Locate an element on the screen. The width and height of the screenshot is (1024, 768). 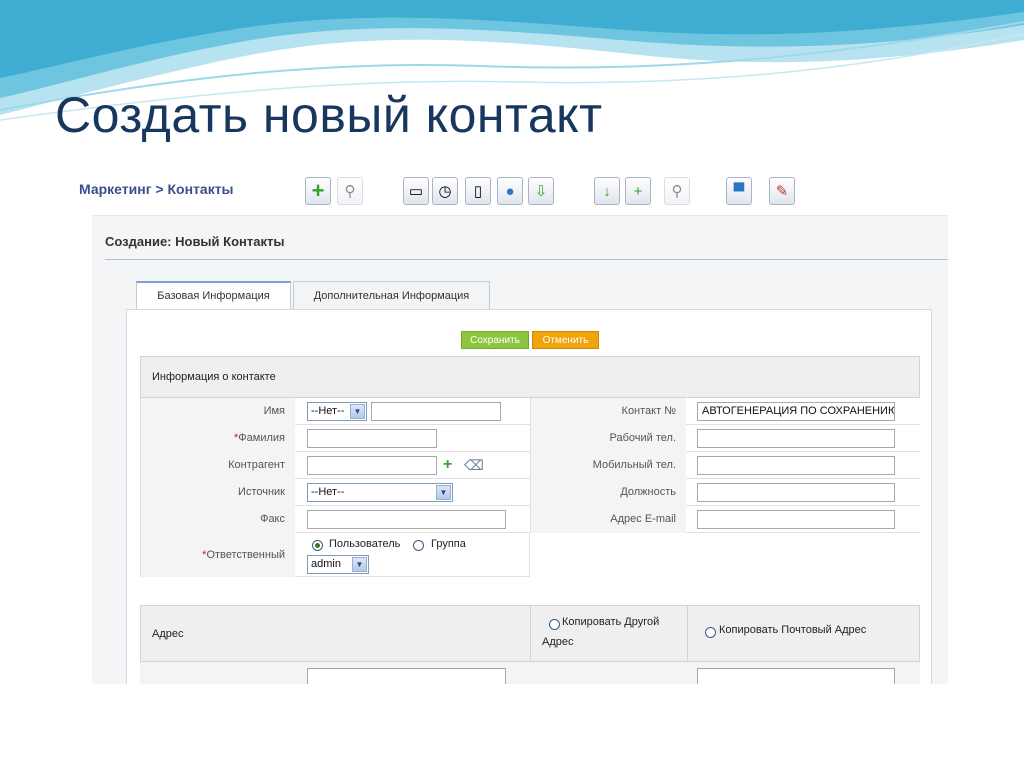
form-row: Контрагент + ⌫ Мобильный тел. is located at coordinates (530, 465).